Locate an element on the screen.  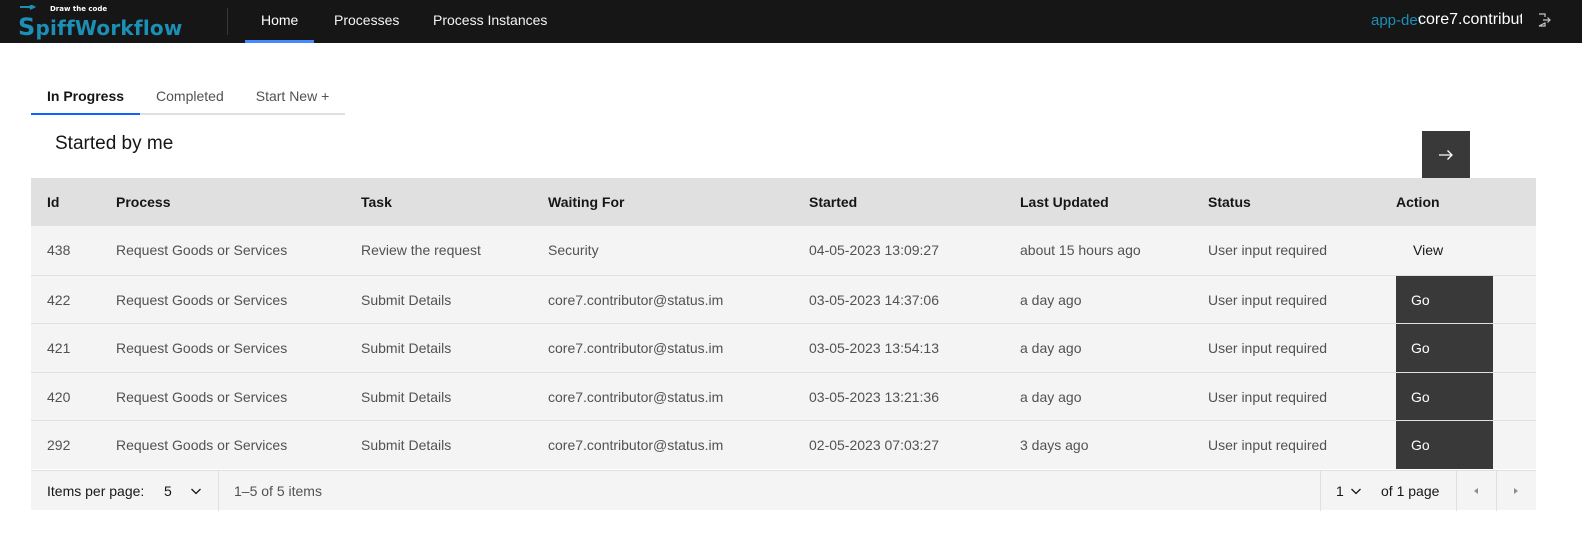
logo-wordmark: SpiffWorkflow is located at coordinates (100, 27).